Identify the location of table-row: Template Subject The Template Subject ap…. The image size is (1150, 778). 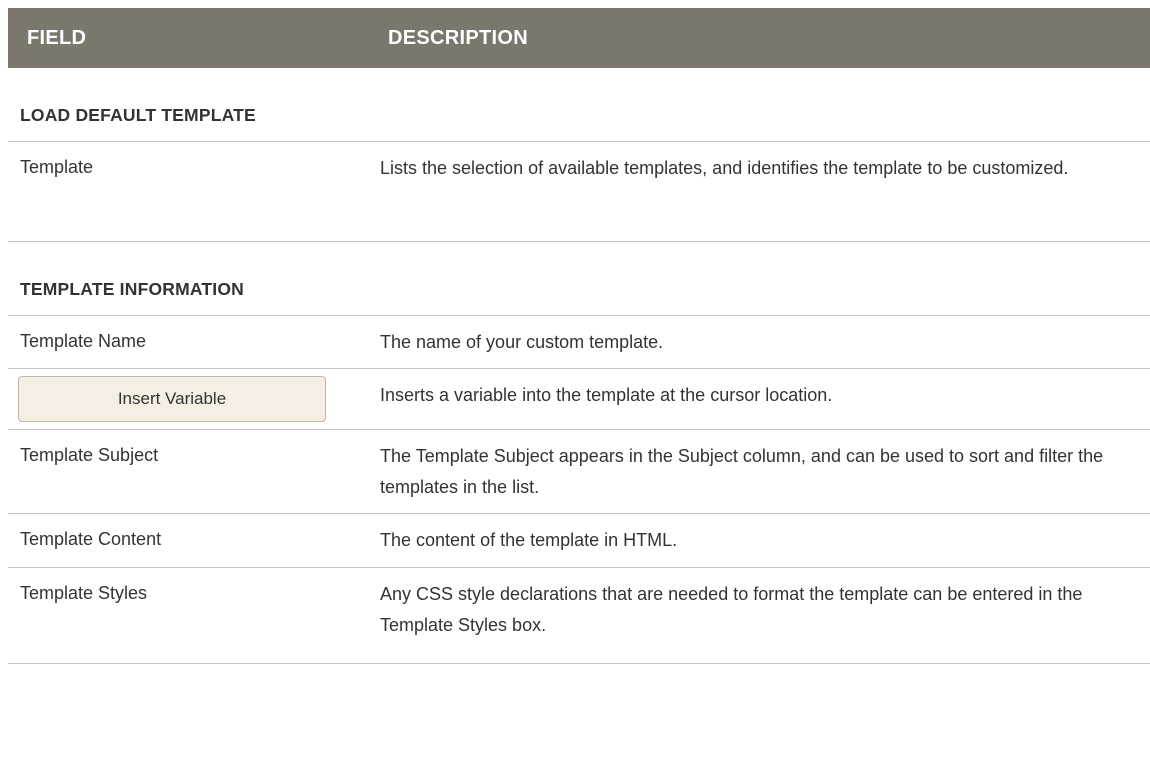
(579, 472).